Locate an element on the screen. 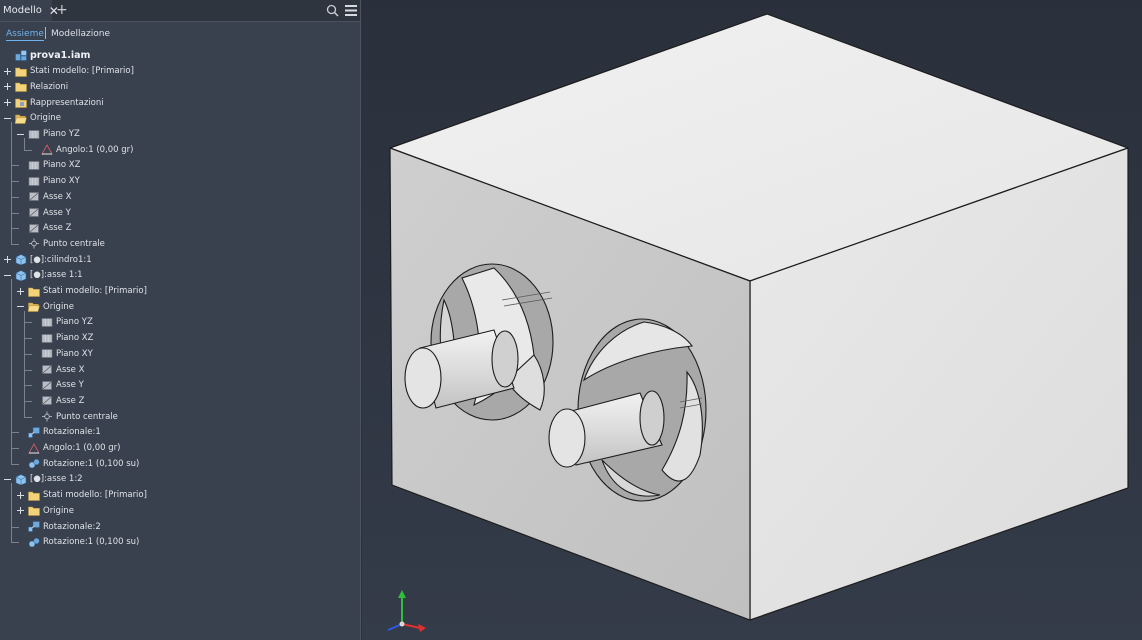 The image size is (1142, 640). tree-node-label: Punto centrale is located at coordinates (74, 243).